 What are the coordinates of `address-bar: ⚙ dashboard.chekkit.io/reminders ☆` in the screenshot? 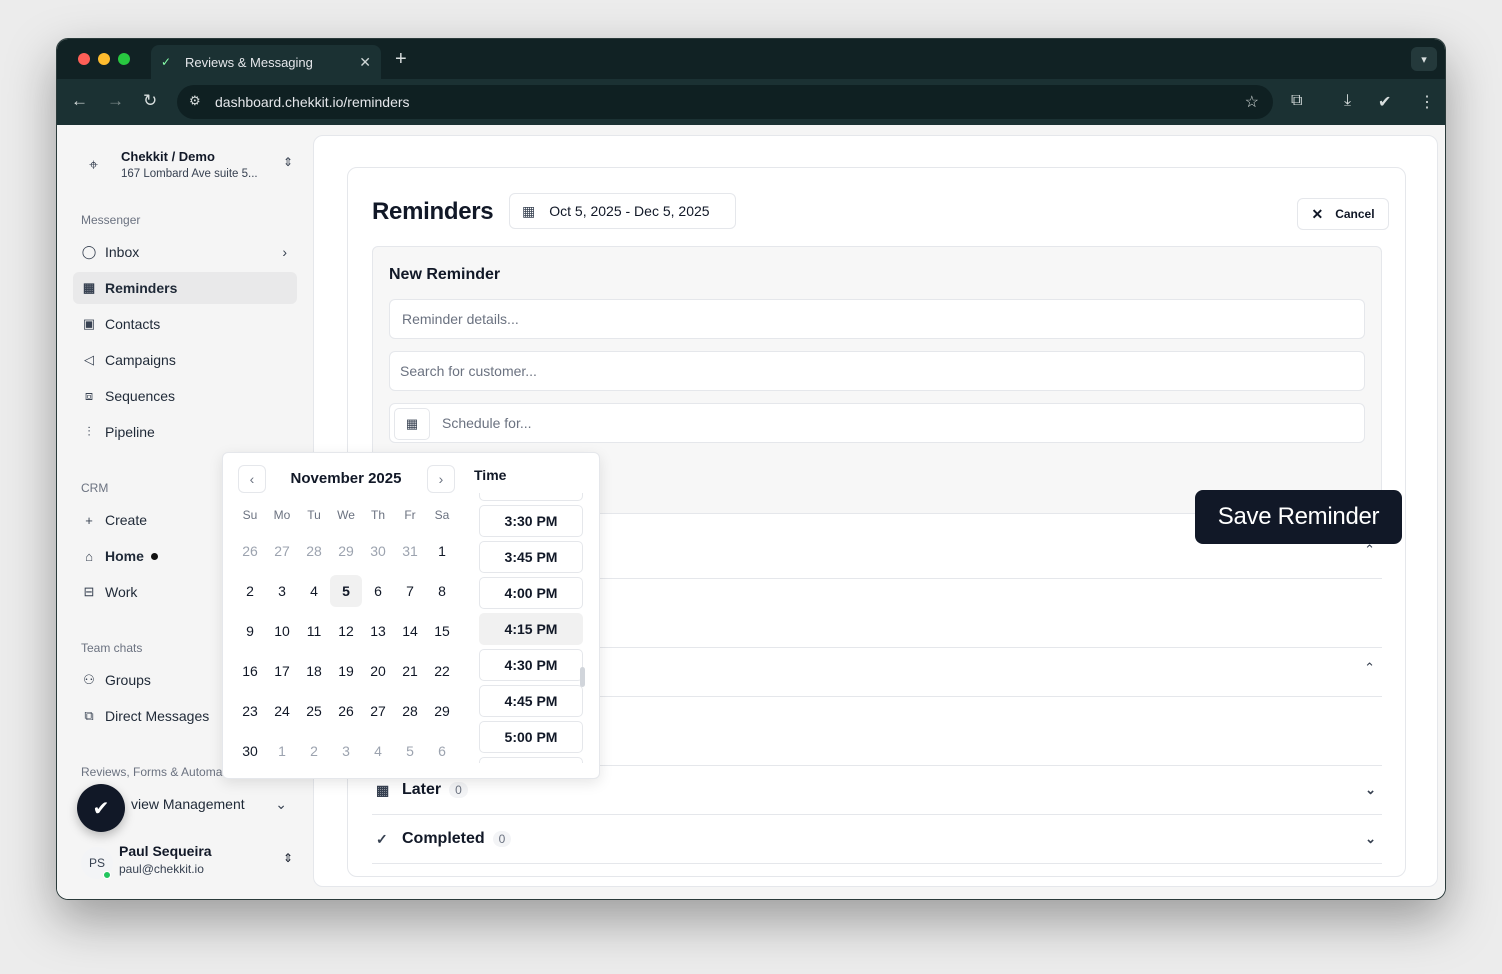 It's located at (725, 102).